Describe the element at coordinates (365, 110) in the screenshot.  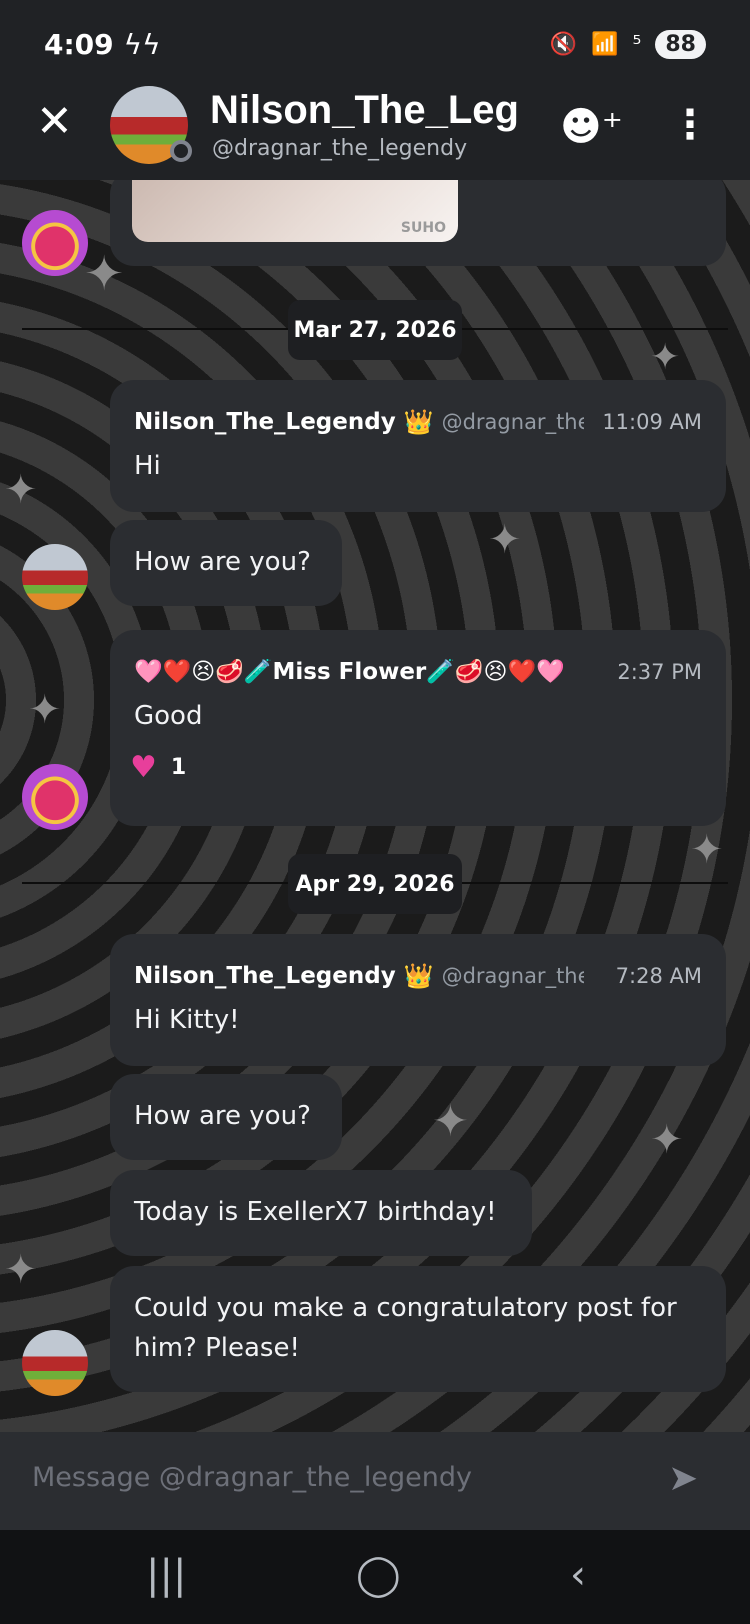
I see `header-username: Nilson_The_Legendy` at that location.